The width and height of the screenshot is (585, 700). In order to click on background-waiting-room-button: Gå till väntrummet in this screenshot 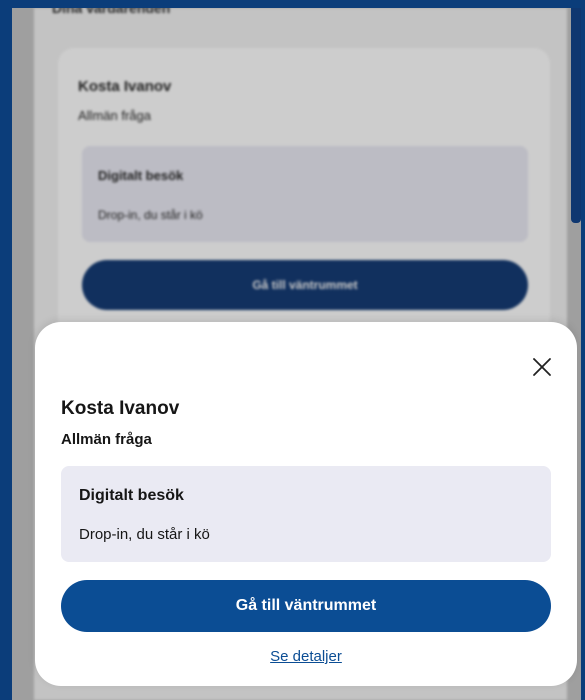, I will do `click(305, 285)`.